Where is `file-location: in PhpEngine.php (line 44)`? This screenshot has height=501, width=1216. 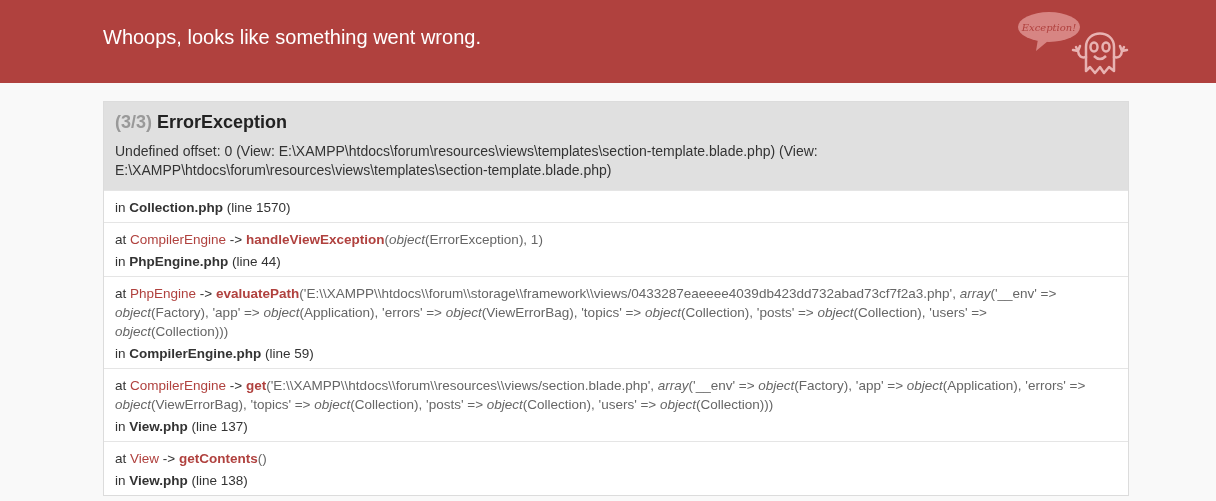
file-location: in PhpEngine.php (line 44) is located at coordinates (198, 262).